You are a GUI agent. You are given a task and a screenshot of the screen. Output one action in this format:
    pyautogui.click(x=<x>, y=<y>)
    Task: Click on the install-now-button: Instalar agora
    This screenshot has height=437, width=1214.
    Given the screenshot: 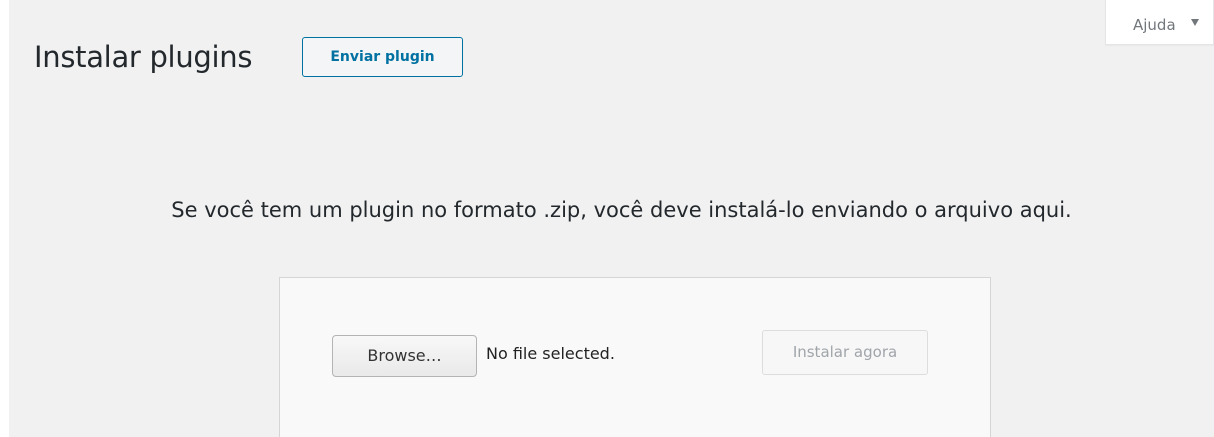 What is the action you would take?
    pyautogui.click(x=845, y=352)
    